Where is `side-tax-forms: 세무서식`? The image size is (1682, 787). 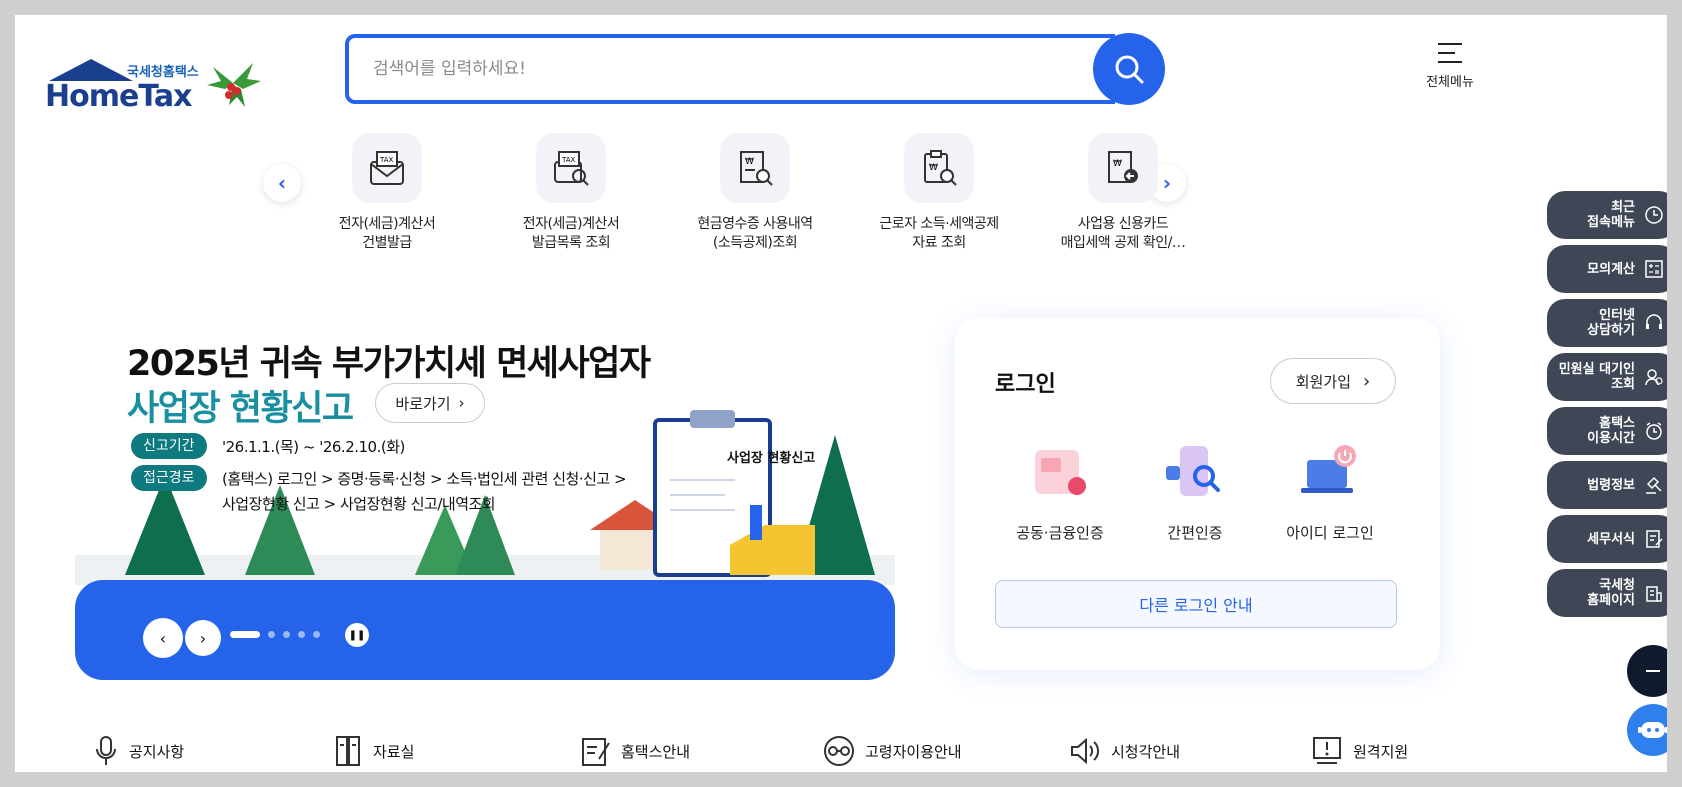 side-tax-forms: 세무서식 is located at coordinates (1607, 539).